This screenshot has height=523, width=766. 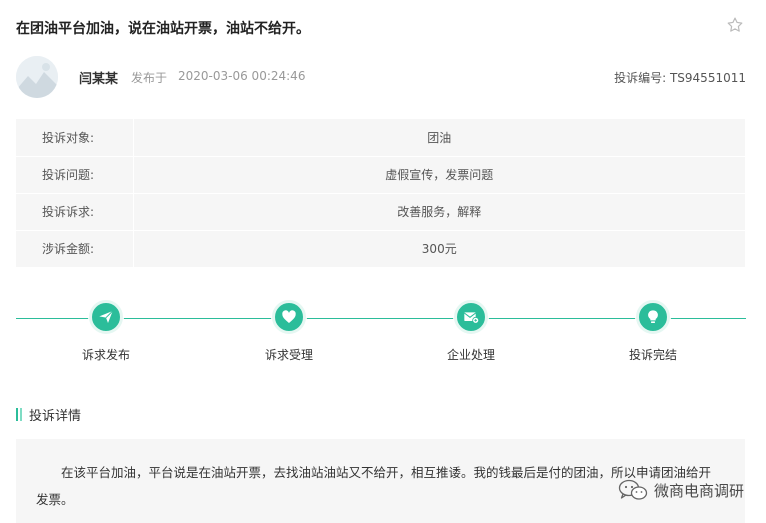 I want to click on step-label: 企业处理, so click(x=470, y=355).